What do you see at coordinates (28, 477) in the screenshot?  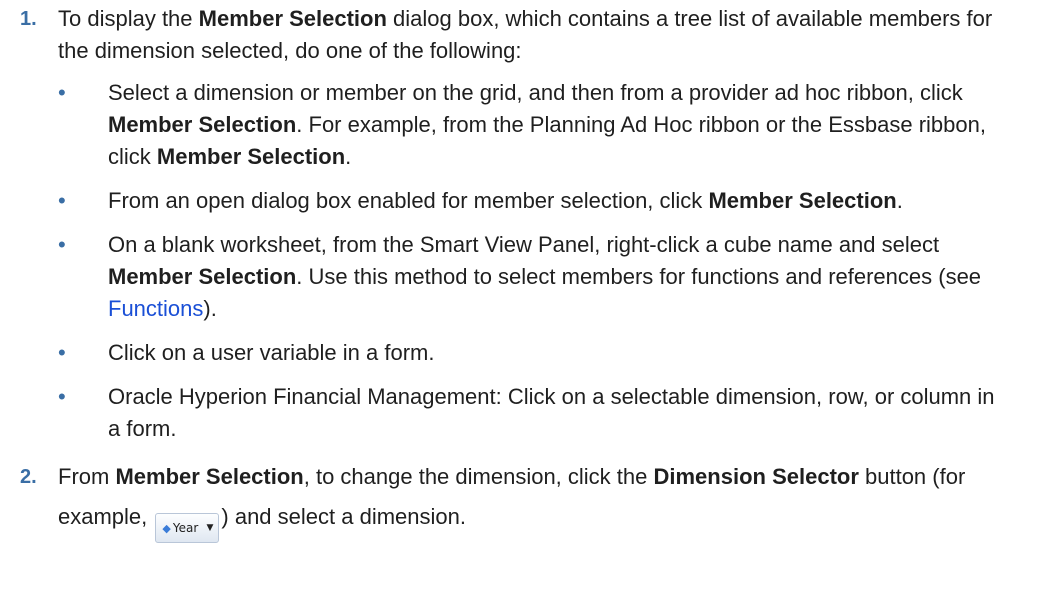 I see `step-number: 2.` at bounding box center [28, 477].